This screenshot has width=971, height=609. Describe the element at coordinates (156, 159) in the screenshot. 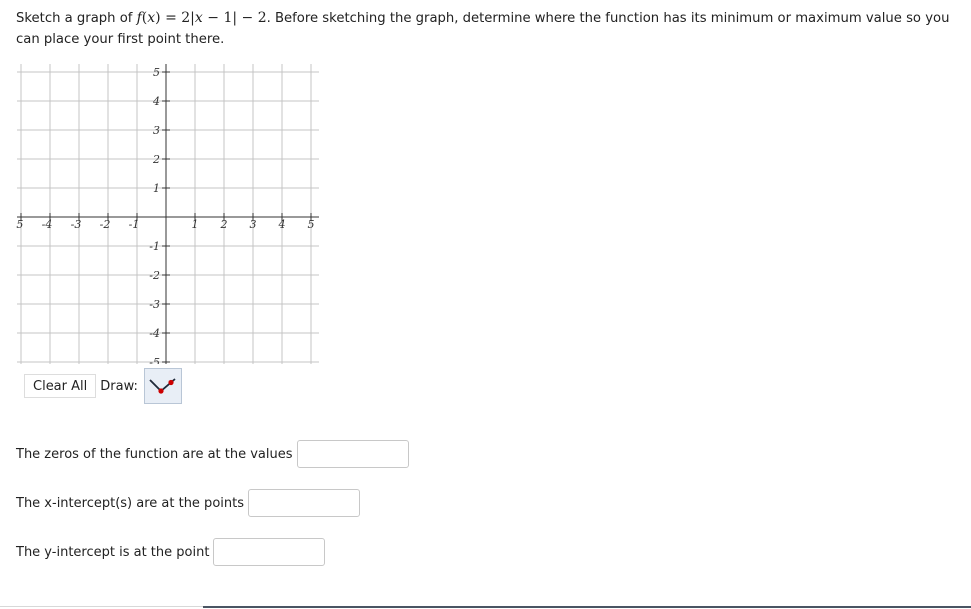

I see `y-tick-label: 2` at that location.